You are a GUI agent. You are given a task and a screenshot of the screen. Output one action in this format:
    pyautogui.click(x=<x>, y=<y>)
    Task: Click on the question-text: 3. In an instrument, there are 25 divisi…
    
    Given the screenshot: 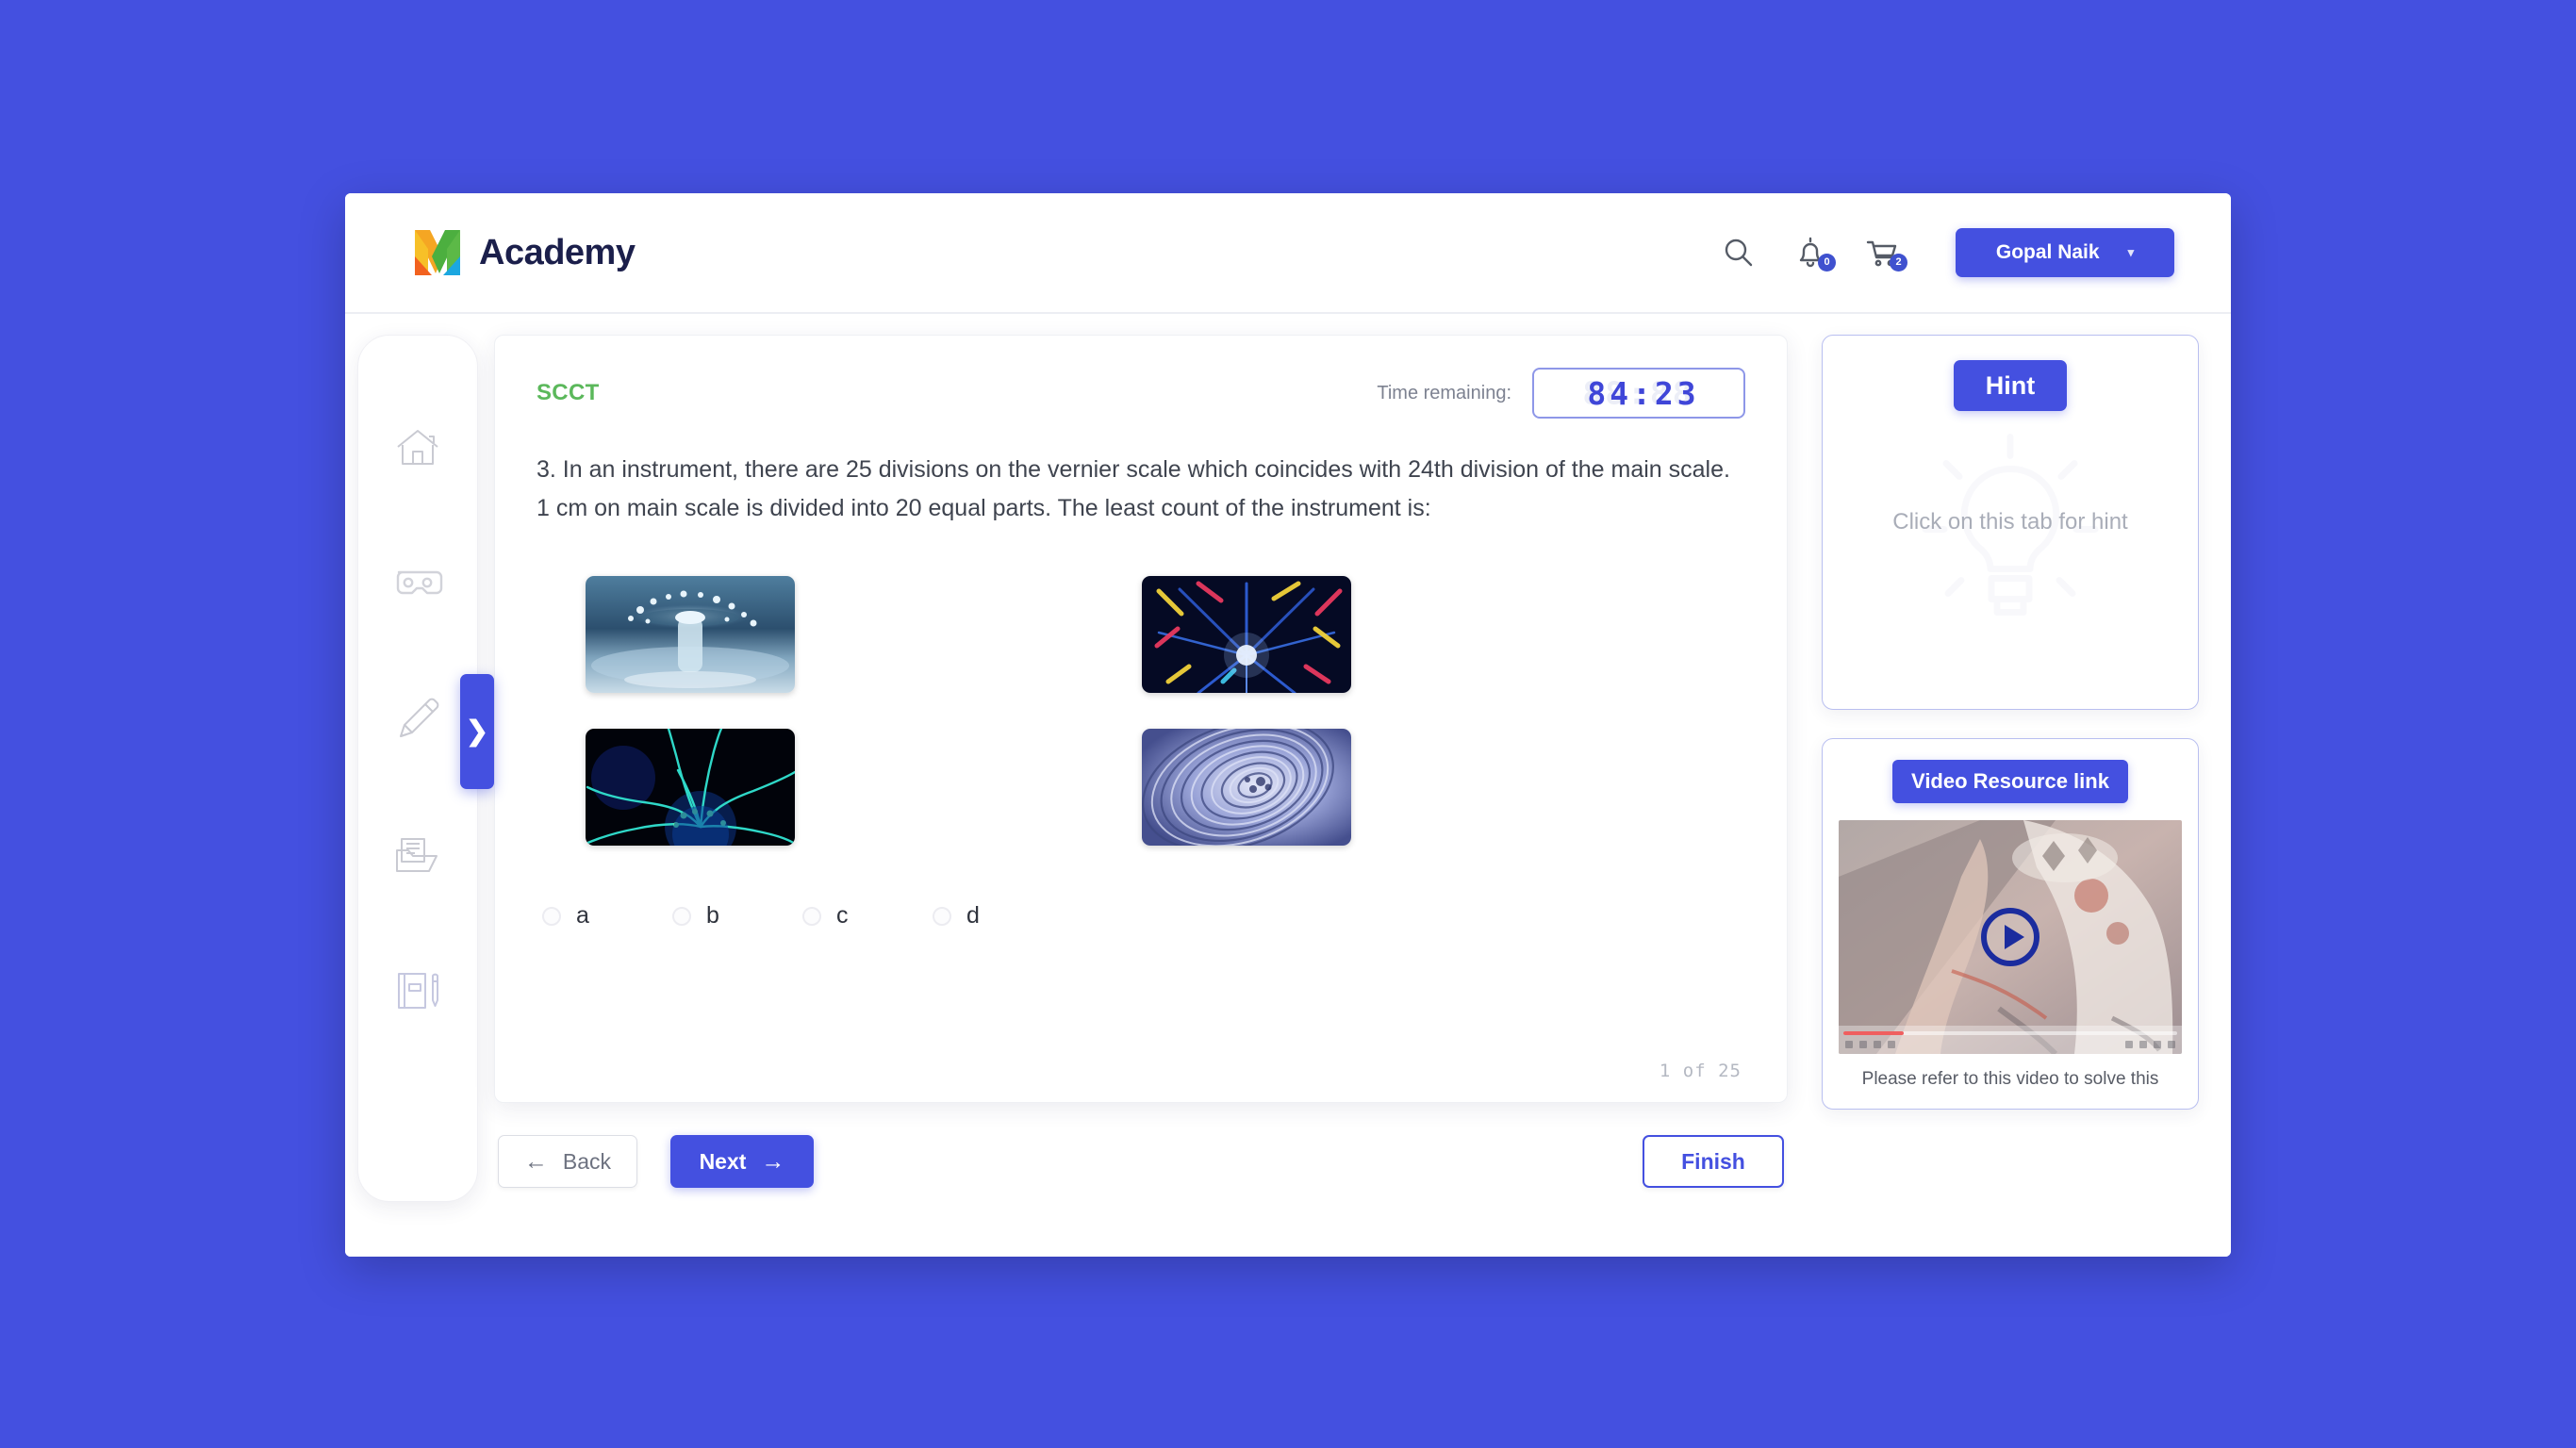 What is the action you would take?
    pyautogui.click(x=1133, y=488)
    